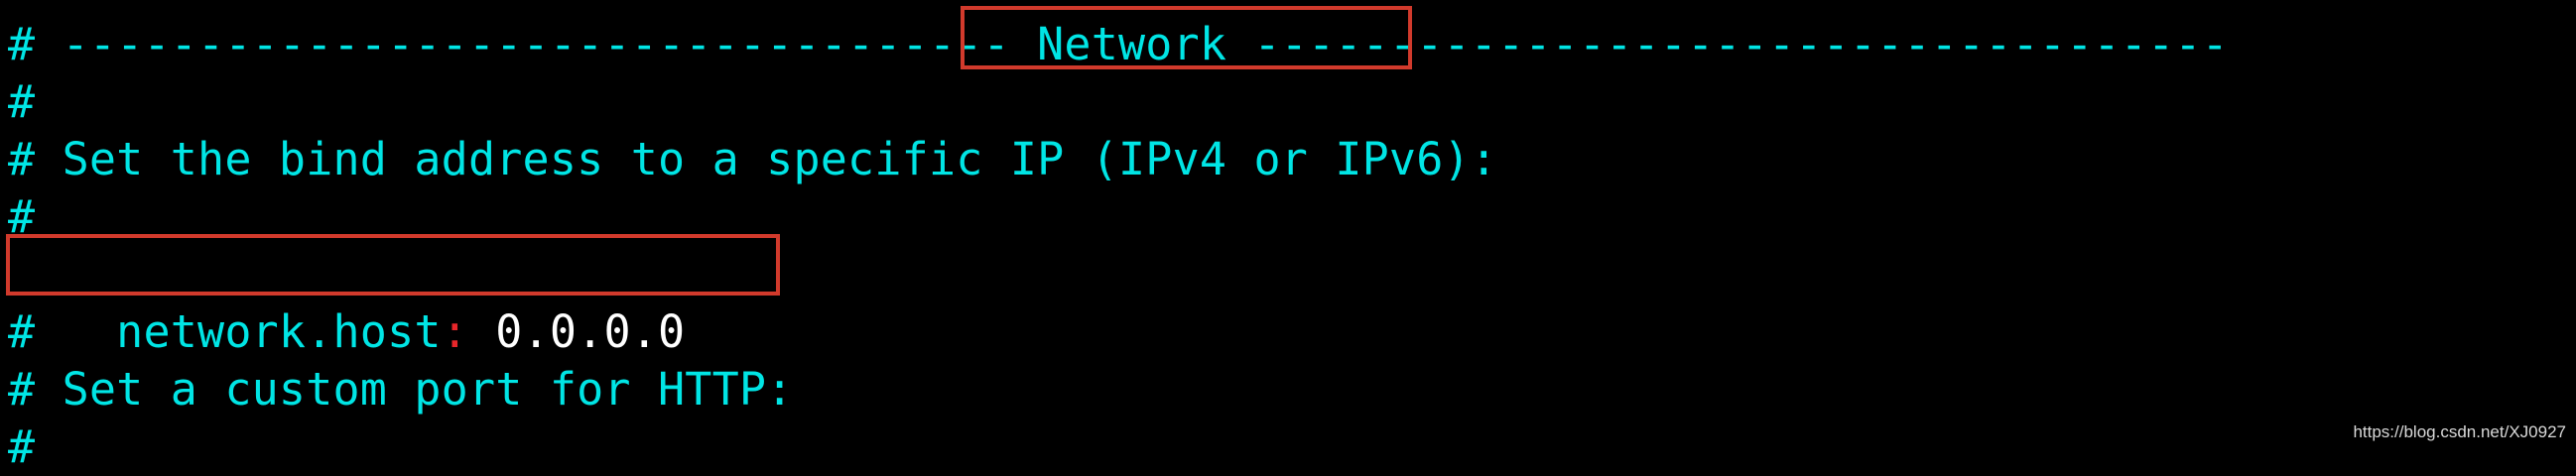 The height and width of the screenshot is (476, 2576). What do you see at coordinates (401, 389) in the screenshot?
I see `comment-line: # Set a custom port for HTTP:` at bounding box center [401, 389].